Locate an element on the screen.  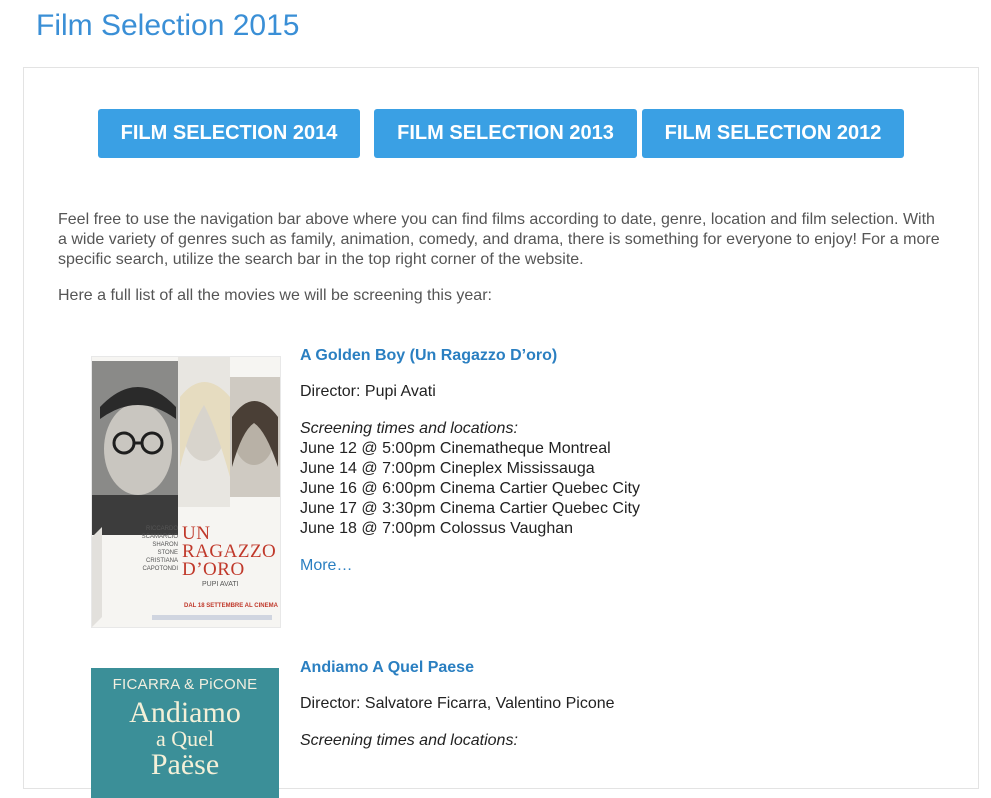
film-selection-2012-button: FILM SELECTION 2012 is located at coordinates (773, 133).